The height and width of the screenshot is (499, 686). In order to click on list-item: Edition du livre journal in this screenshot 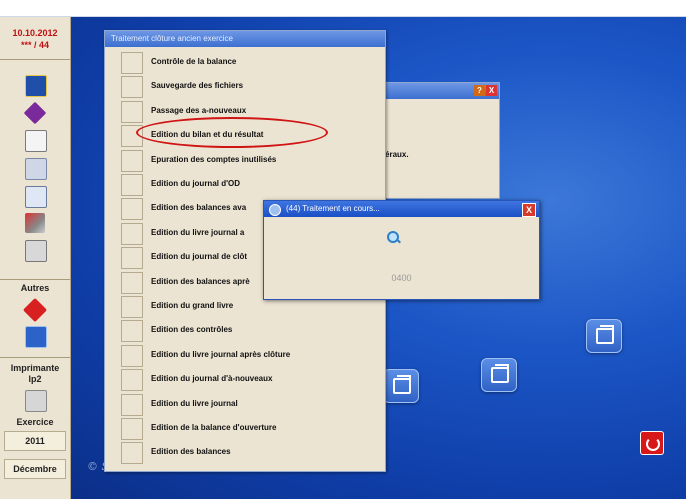, I will do `click(253, 404)`.